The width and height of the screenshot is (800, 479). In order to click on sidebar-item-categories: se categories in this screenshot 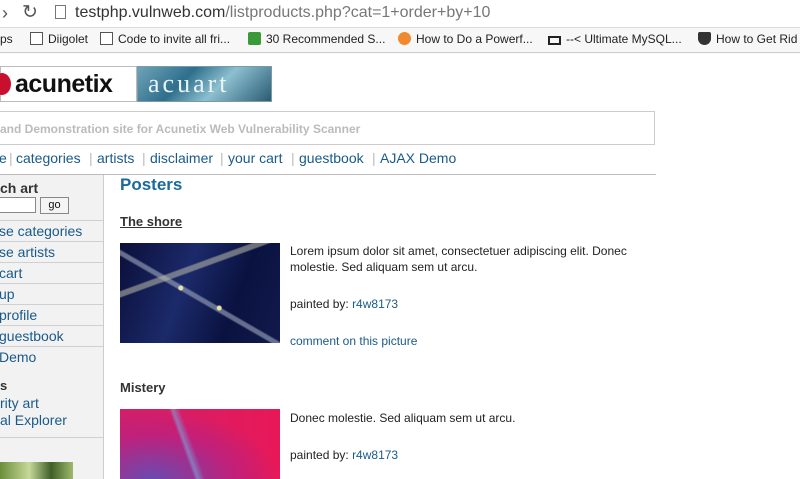, I will do `click(51, 231)`.